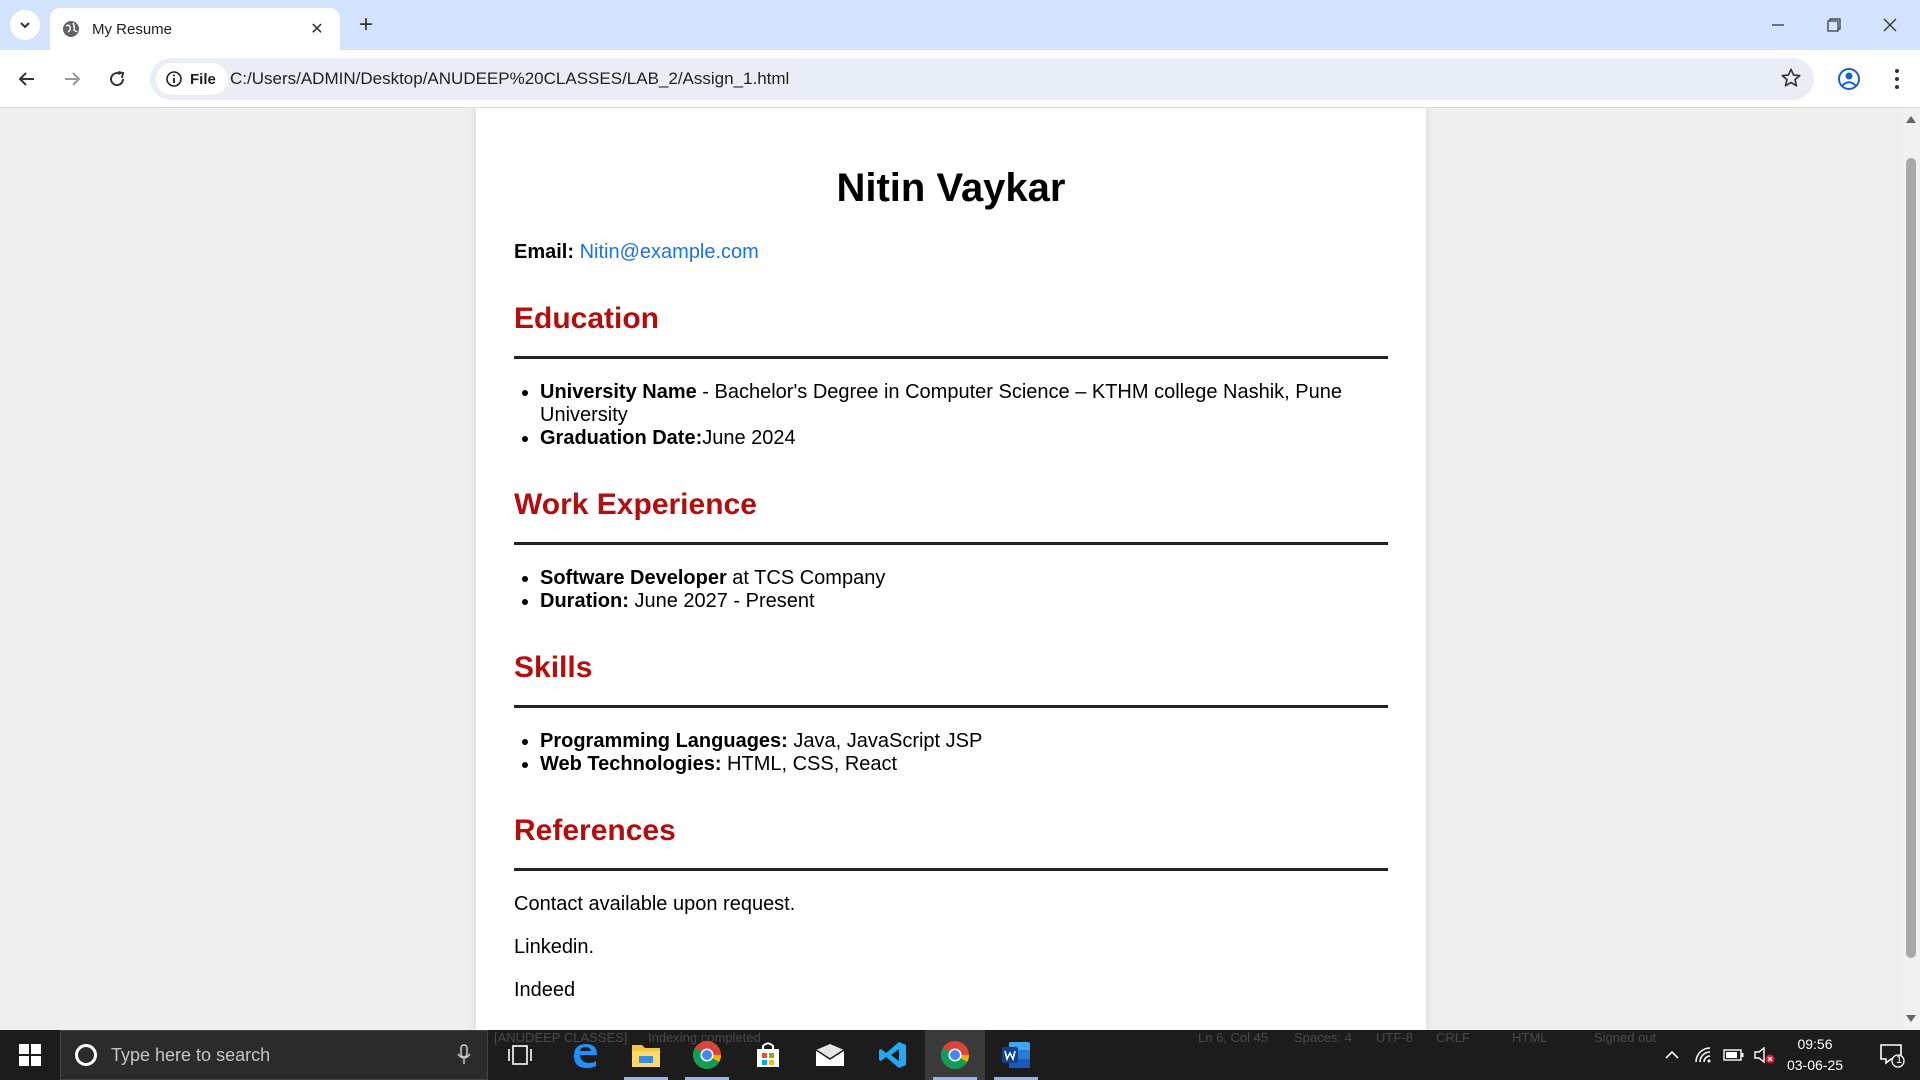 This screenshot has height=1080, width=1920. What do you see at coordinates (646, 1055) in the screenshot?
I see `file-explorer-taskbar-button` at bounding box center [646, 1055].